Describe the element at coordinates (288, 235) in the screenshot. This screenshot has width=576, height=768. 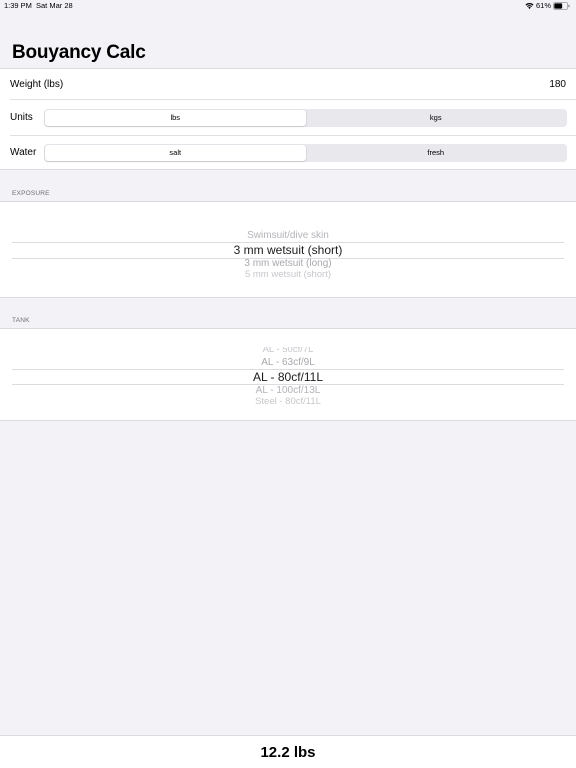
I see `exposure-picker-item: Swimsuit/dive skin` at that location.